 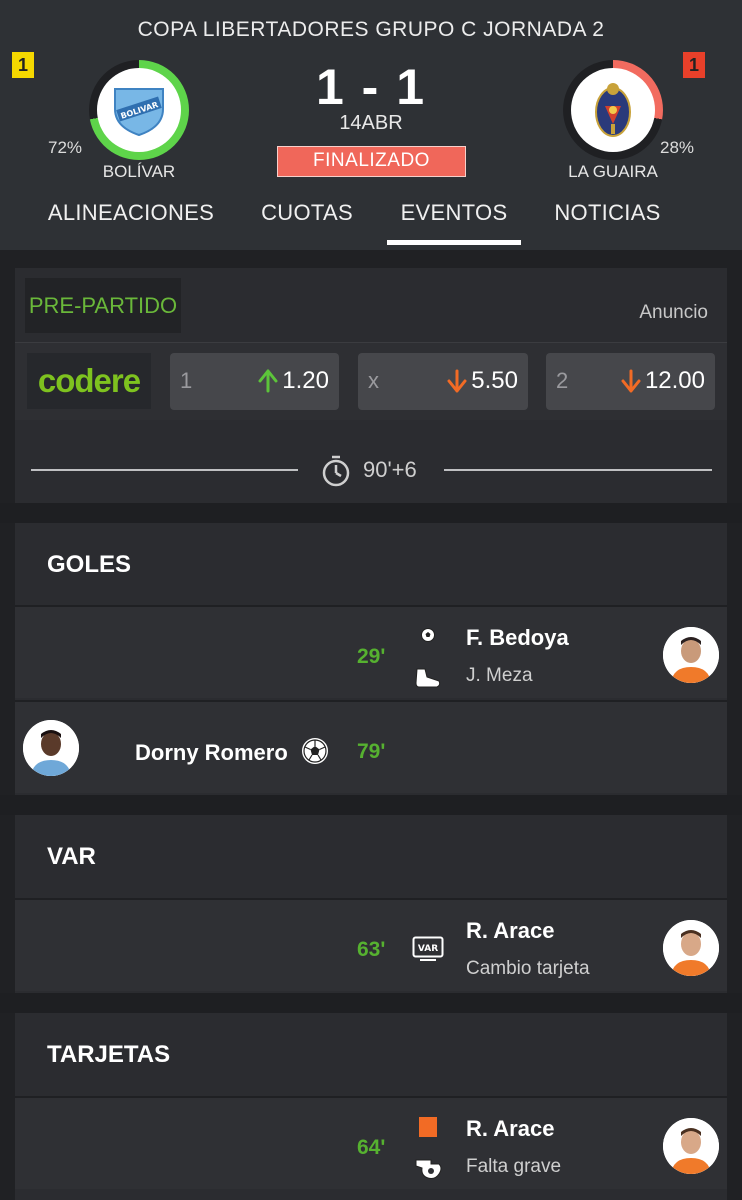 What do you see at coordinates (674, 380) in the screenshot?
I see `odd-value: 12.00` at bounding box center [674, 380].